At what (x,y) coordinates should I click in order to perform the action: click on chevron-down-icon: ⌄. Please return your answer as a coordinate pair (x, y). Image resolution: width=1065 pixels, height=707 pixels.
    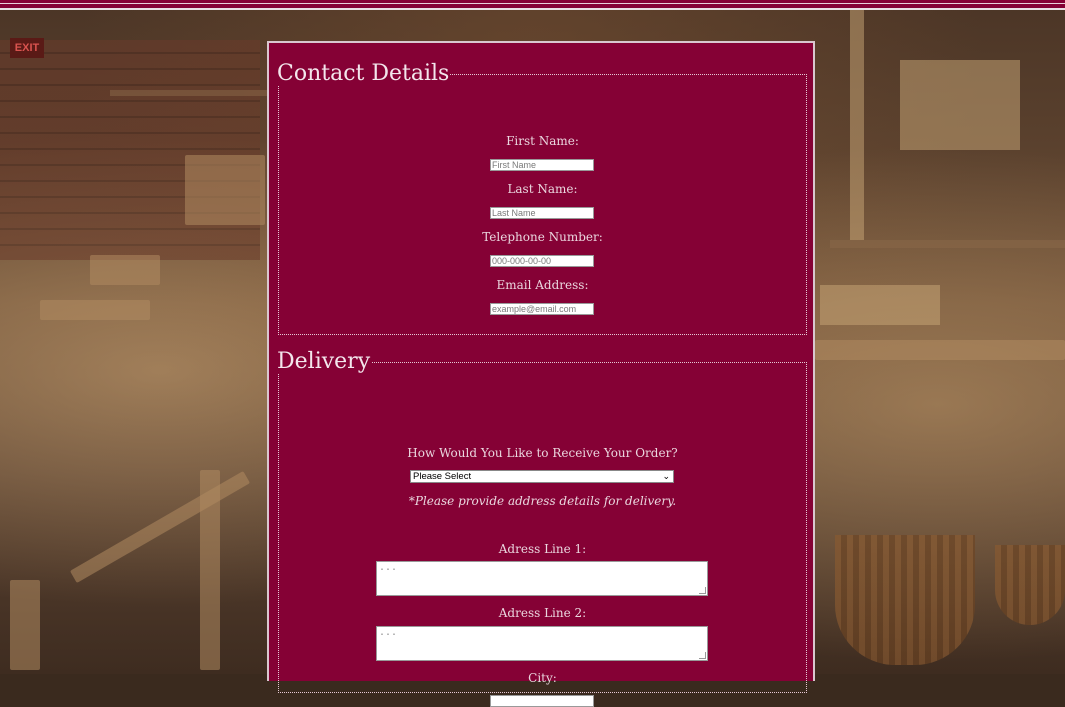
    Looking at the image, I should click on (666, 476).